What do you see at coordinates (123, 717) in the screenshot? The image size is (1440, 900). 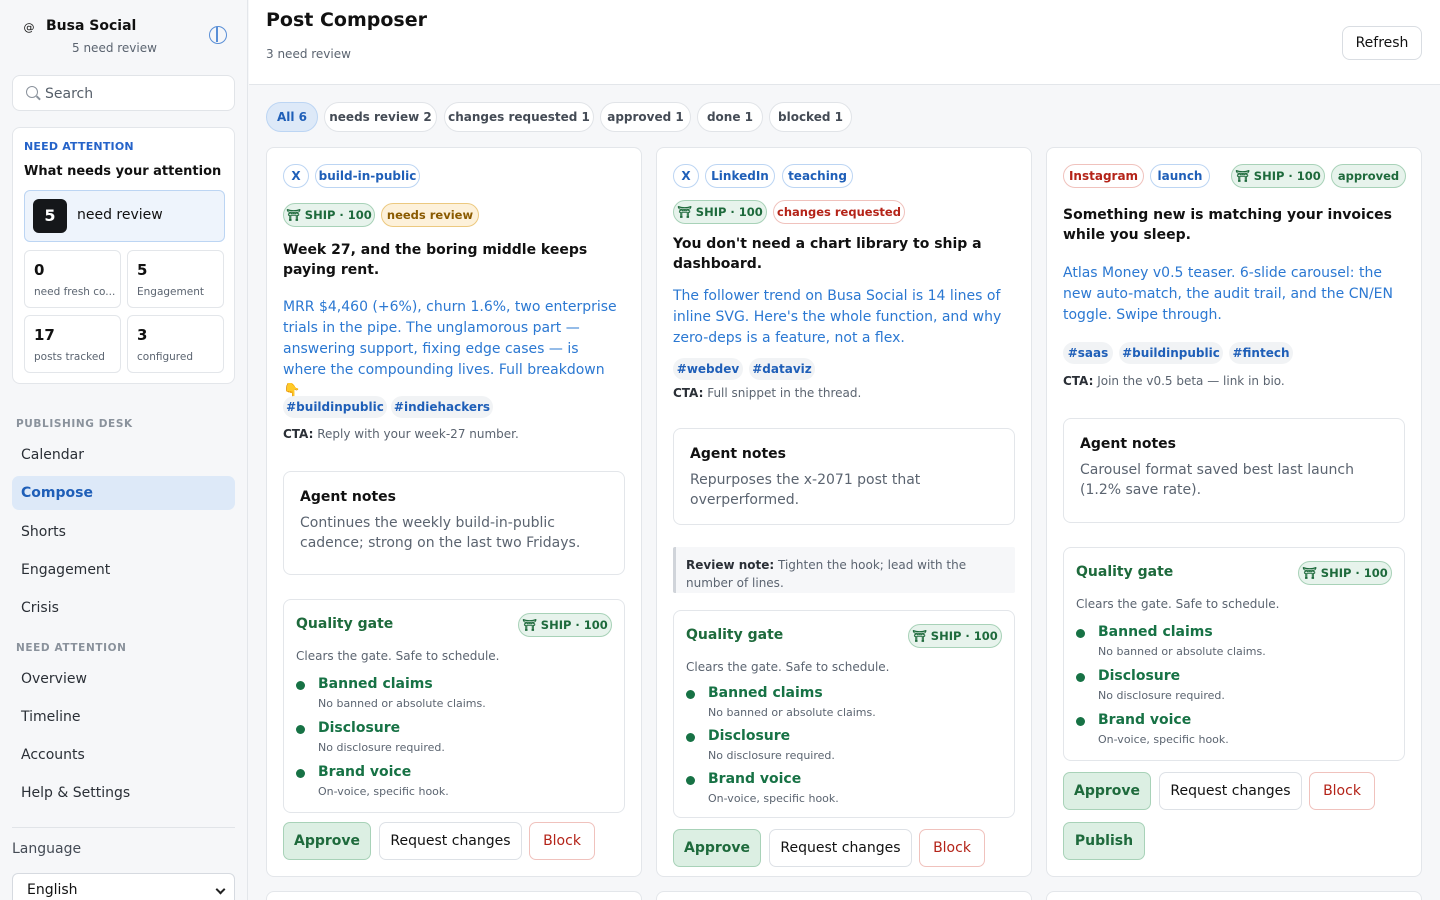 I see `nav-item-timeline: Timeline` at bounding box center [123, 717].